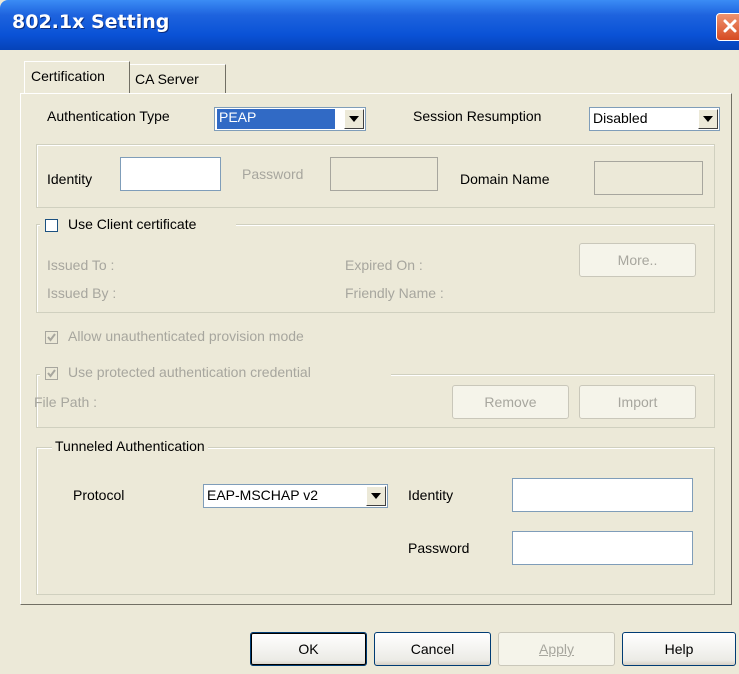  What do you see at coordinates (432, 649) in the screenshot?
I see `cancel-button: Cancel` at bounding box center [432, 649].